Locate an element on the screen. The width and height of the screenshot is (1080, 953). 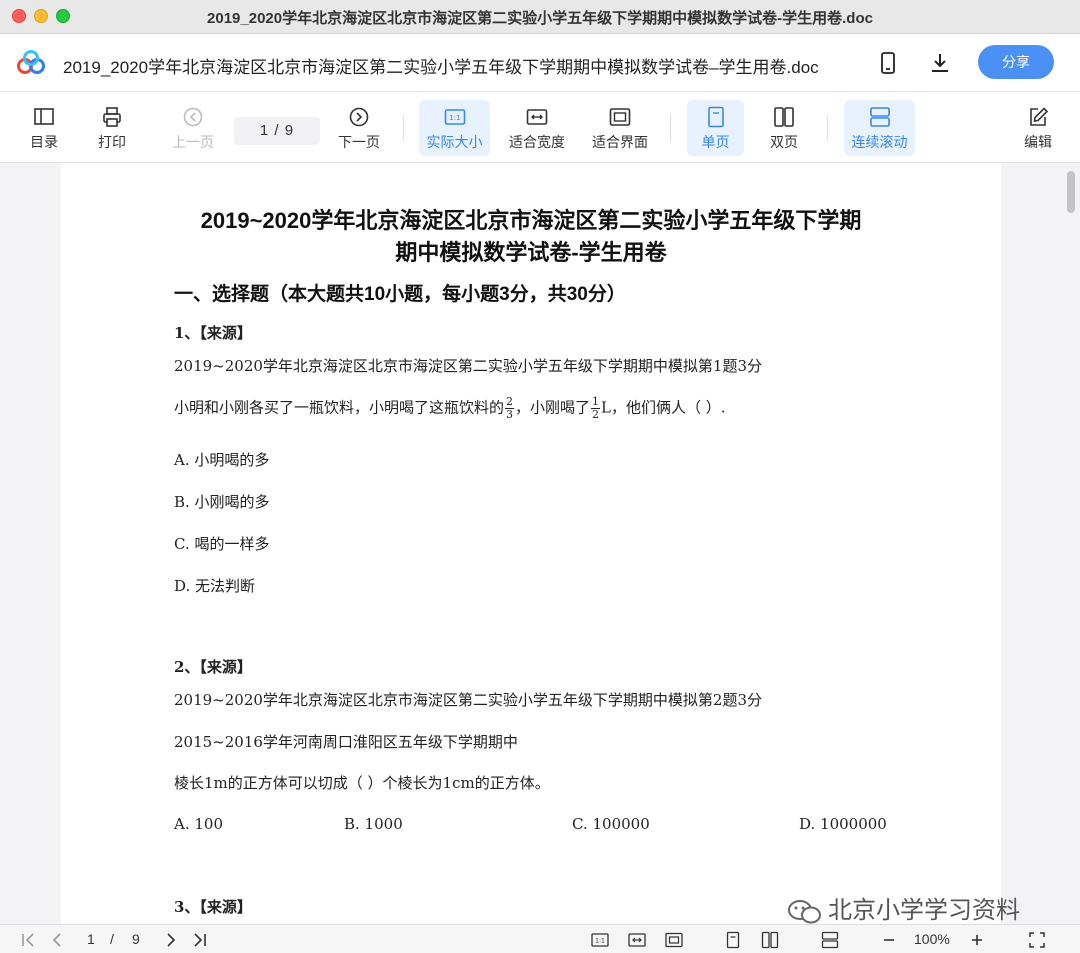
question-1-number: 1、【来源】 is located at coordinates (213, 333).